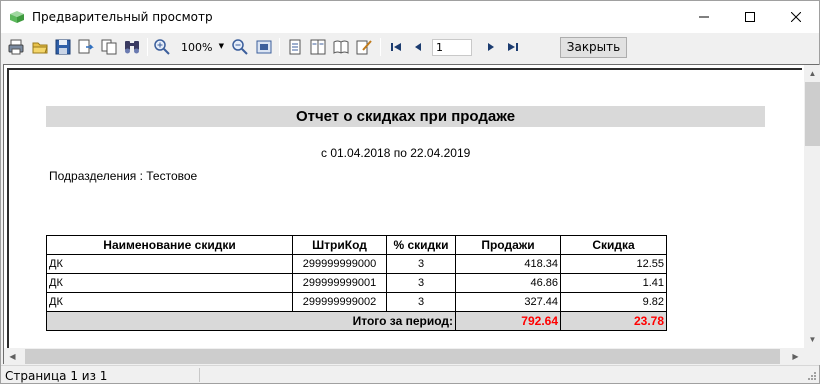 The width and height of the screenshot is (820, 384). I want to click on first-page-icon, so click(396, 47).